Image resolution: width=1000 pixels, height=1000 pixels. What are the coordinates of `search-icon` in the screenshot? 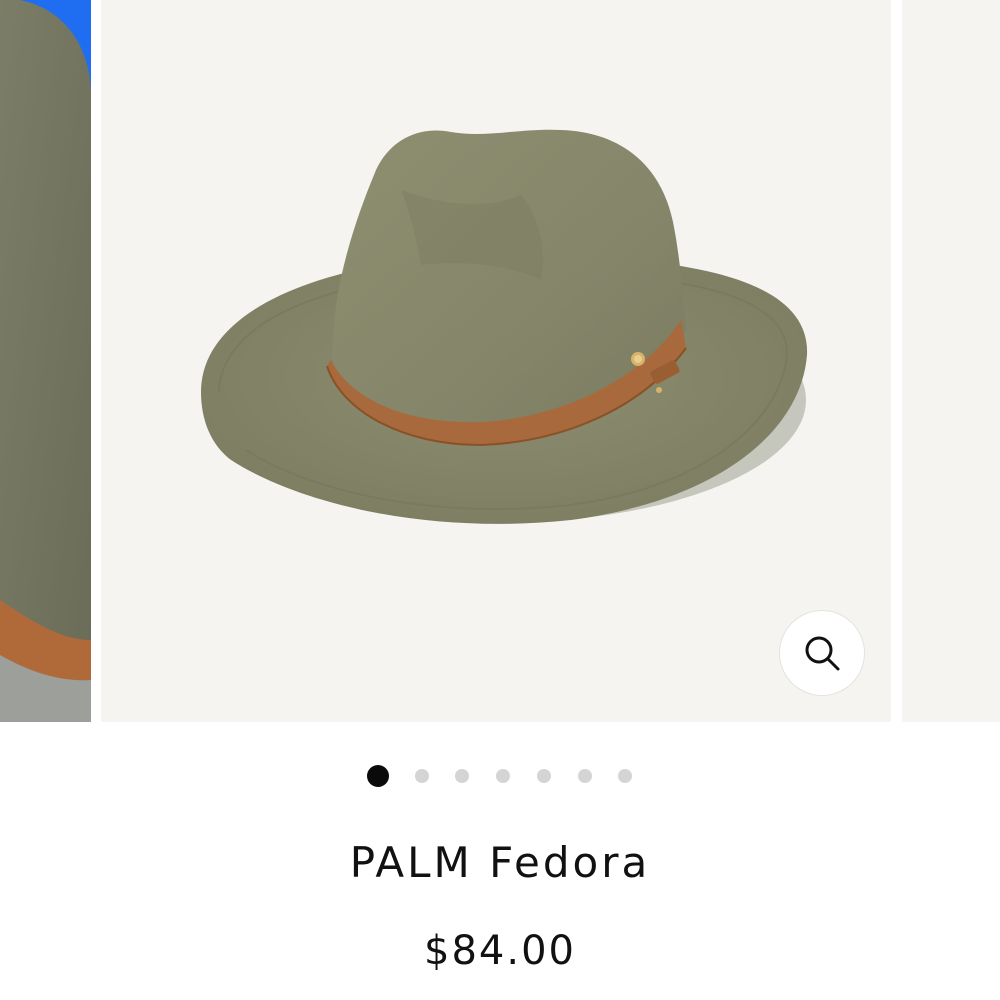 It's located at (822, 653).